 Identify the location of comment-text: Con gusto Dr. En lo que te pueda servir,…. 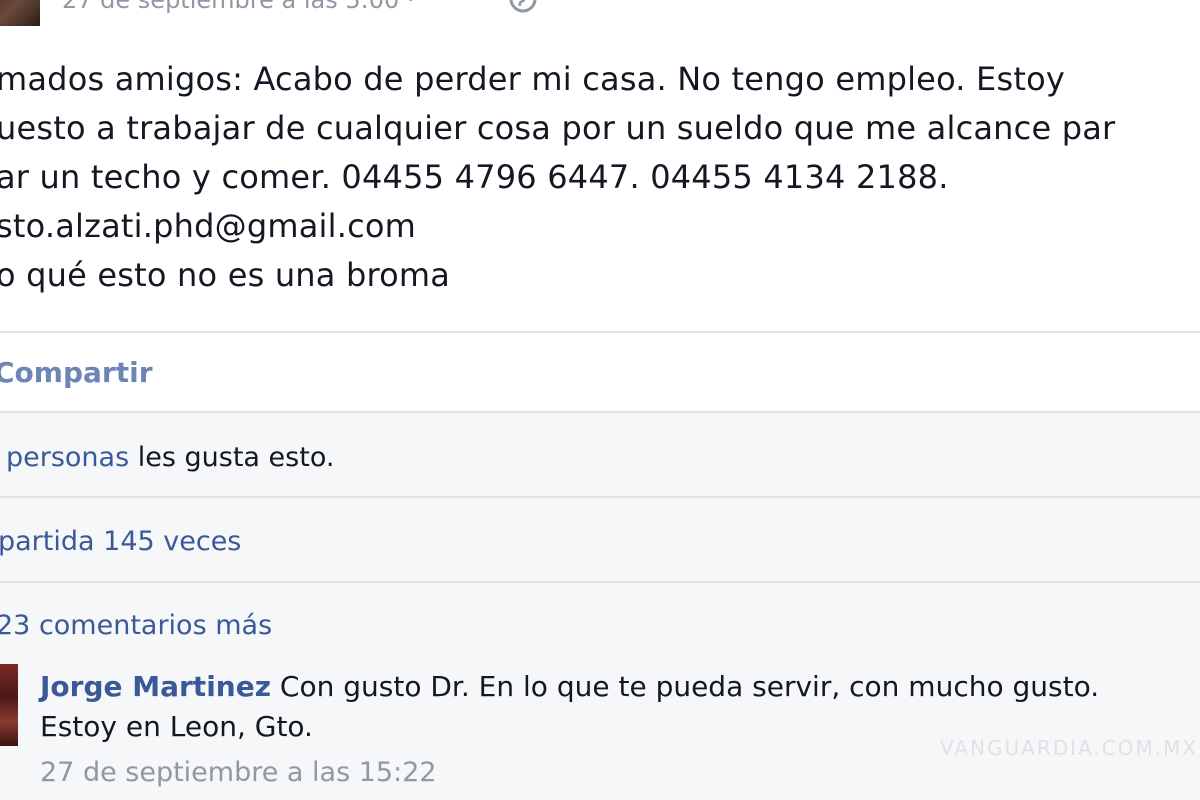
(685, 686).